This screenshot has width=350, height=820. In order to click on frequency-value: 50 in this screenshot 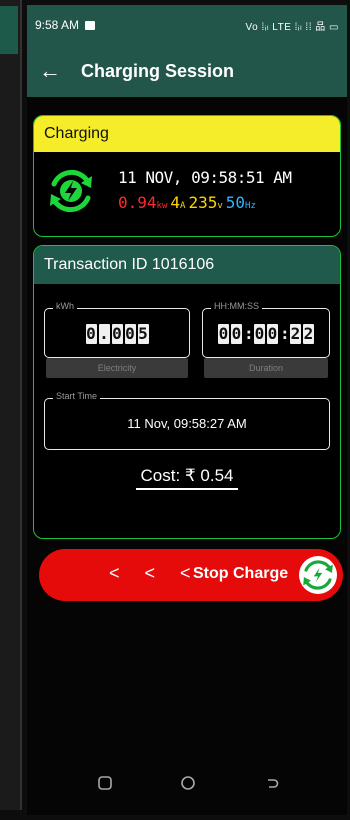, I will do `click(235, 202)`.